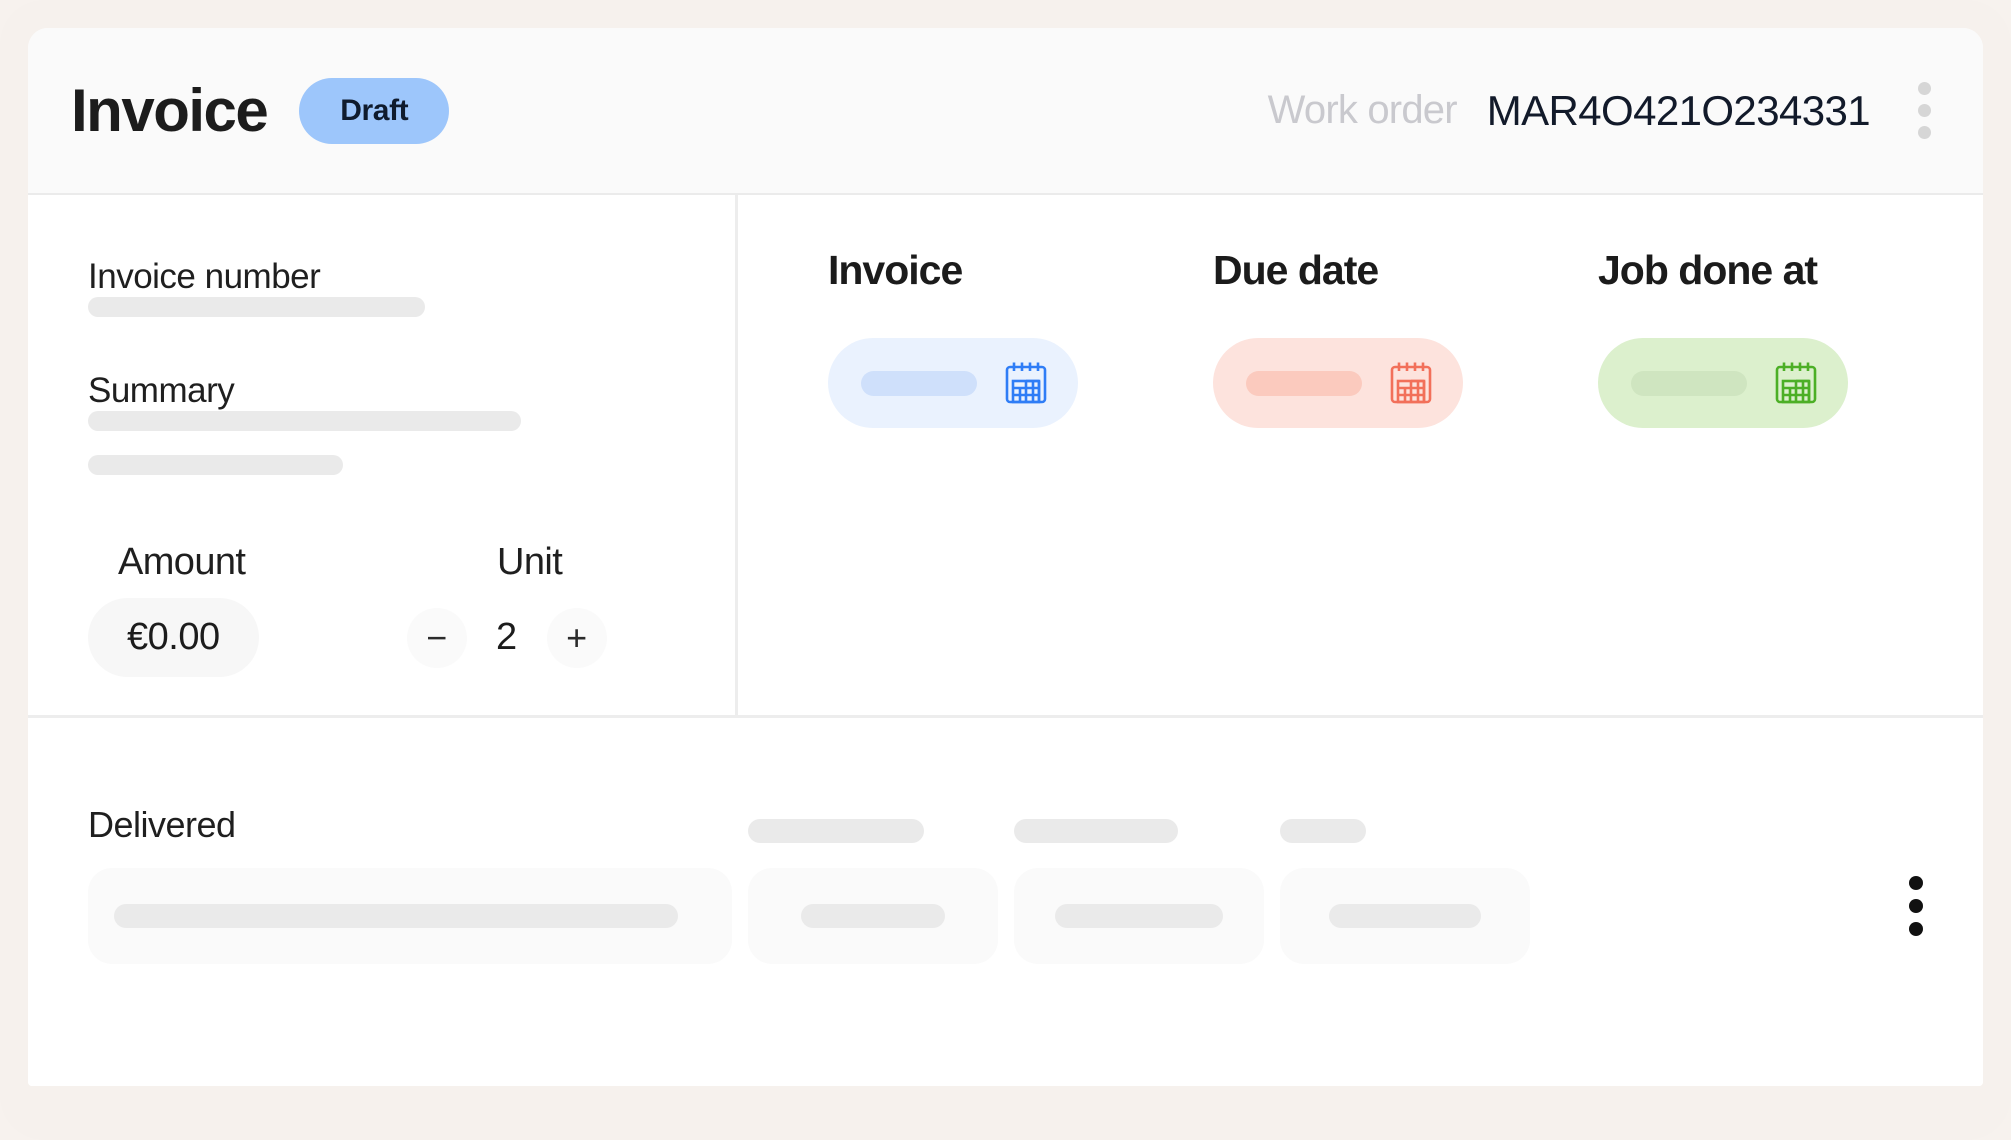 The width and height of the screenshot is (2011, 1140). Describe the element at coordinates (204, 276) in the screenshot. I see `invoice-number-label: Invoice number` at that location.